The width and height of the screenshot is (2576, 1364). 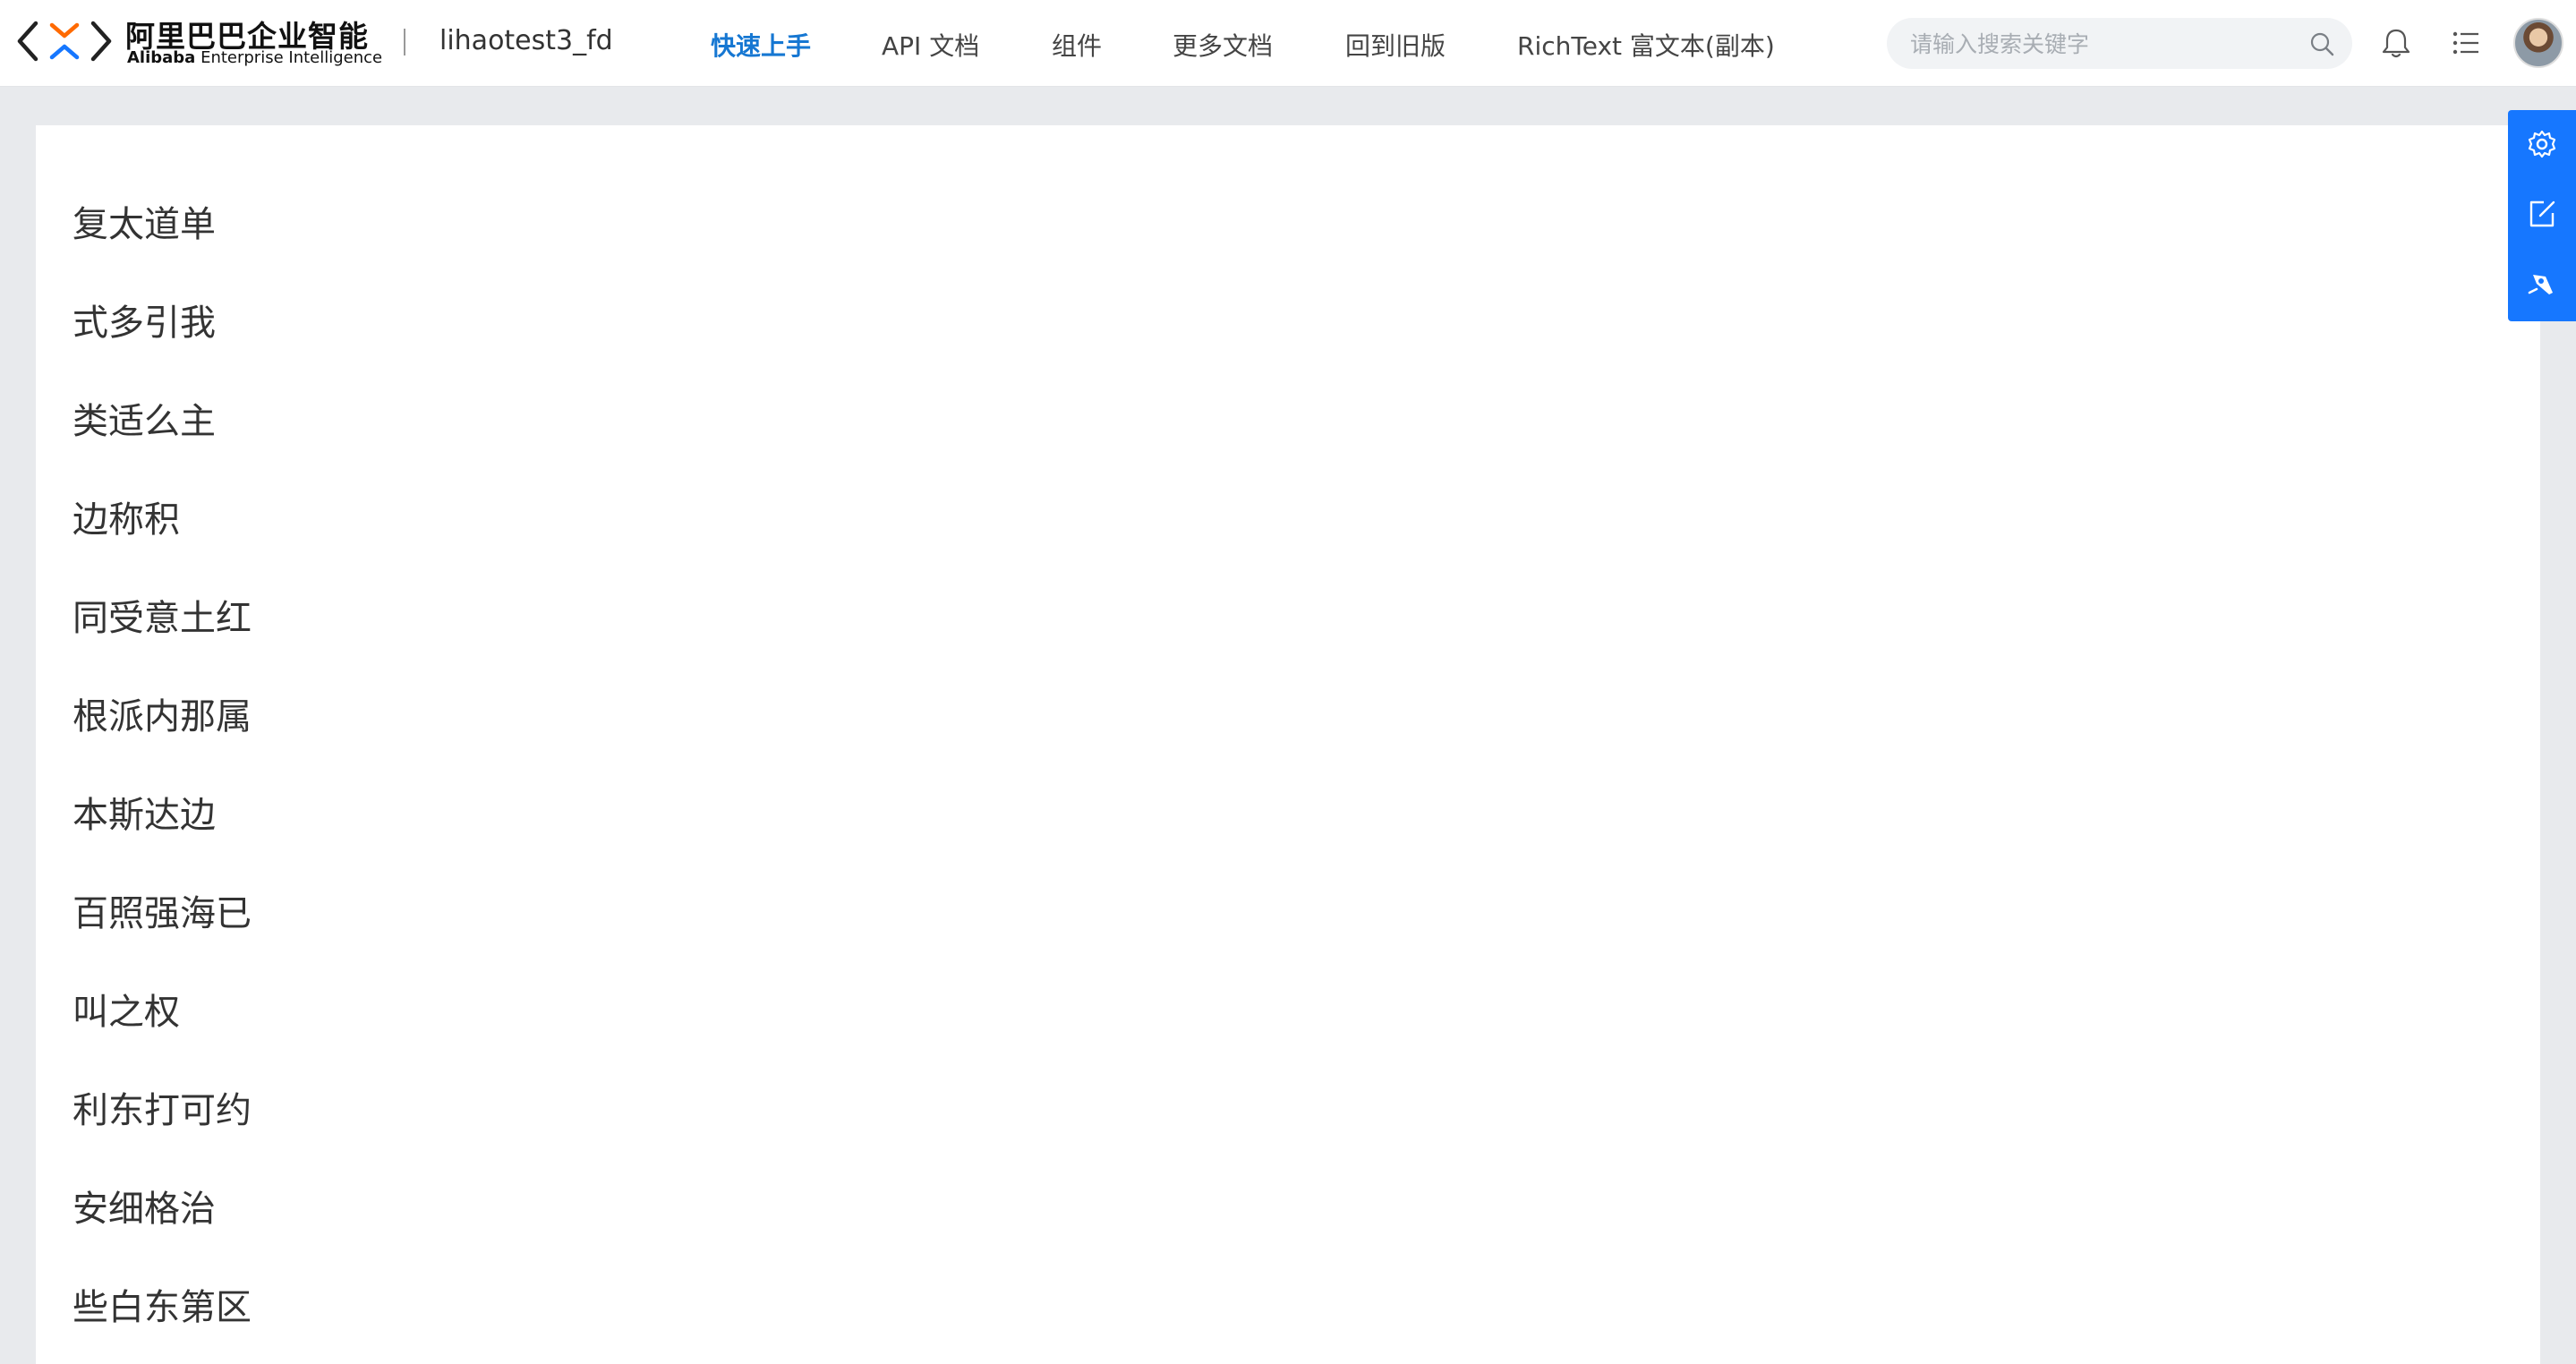 I want to click on settings-button, so click(x=2542, y=145).